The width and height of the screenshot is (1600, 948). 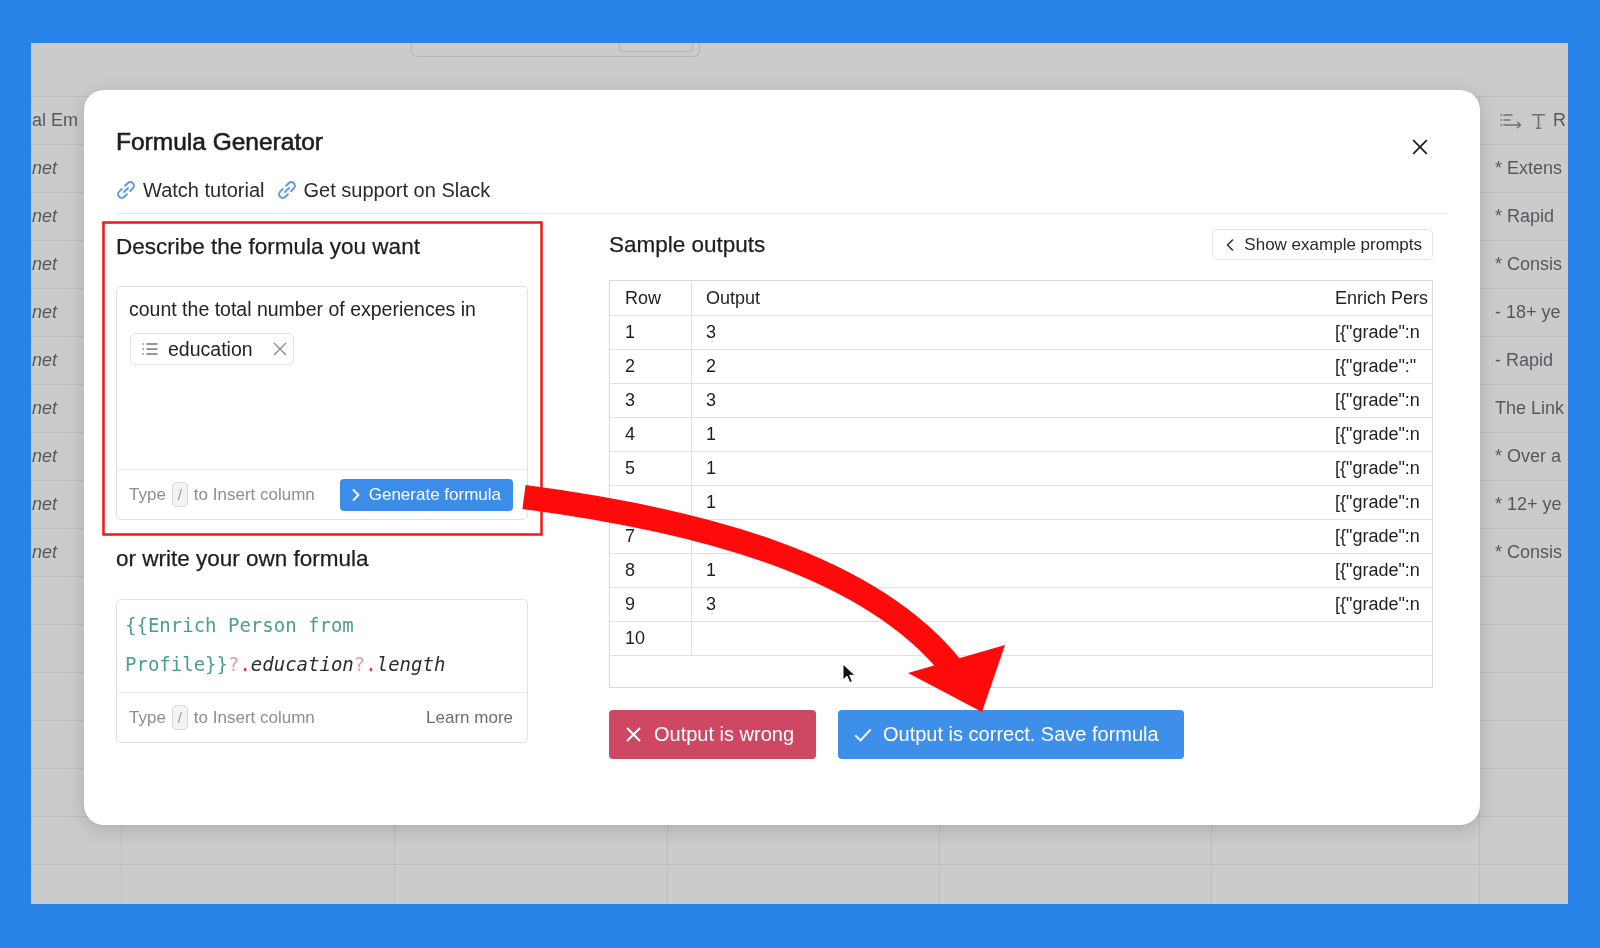 I want to click on column-header: Enrich Pers, so click(x=1383, y=298).